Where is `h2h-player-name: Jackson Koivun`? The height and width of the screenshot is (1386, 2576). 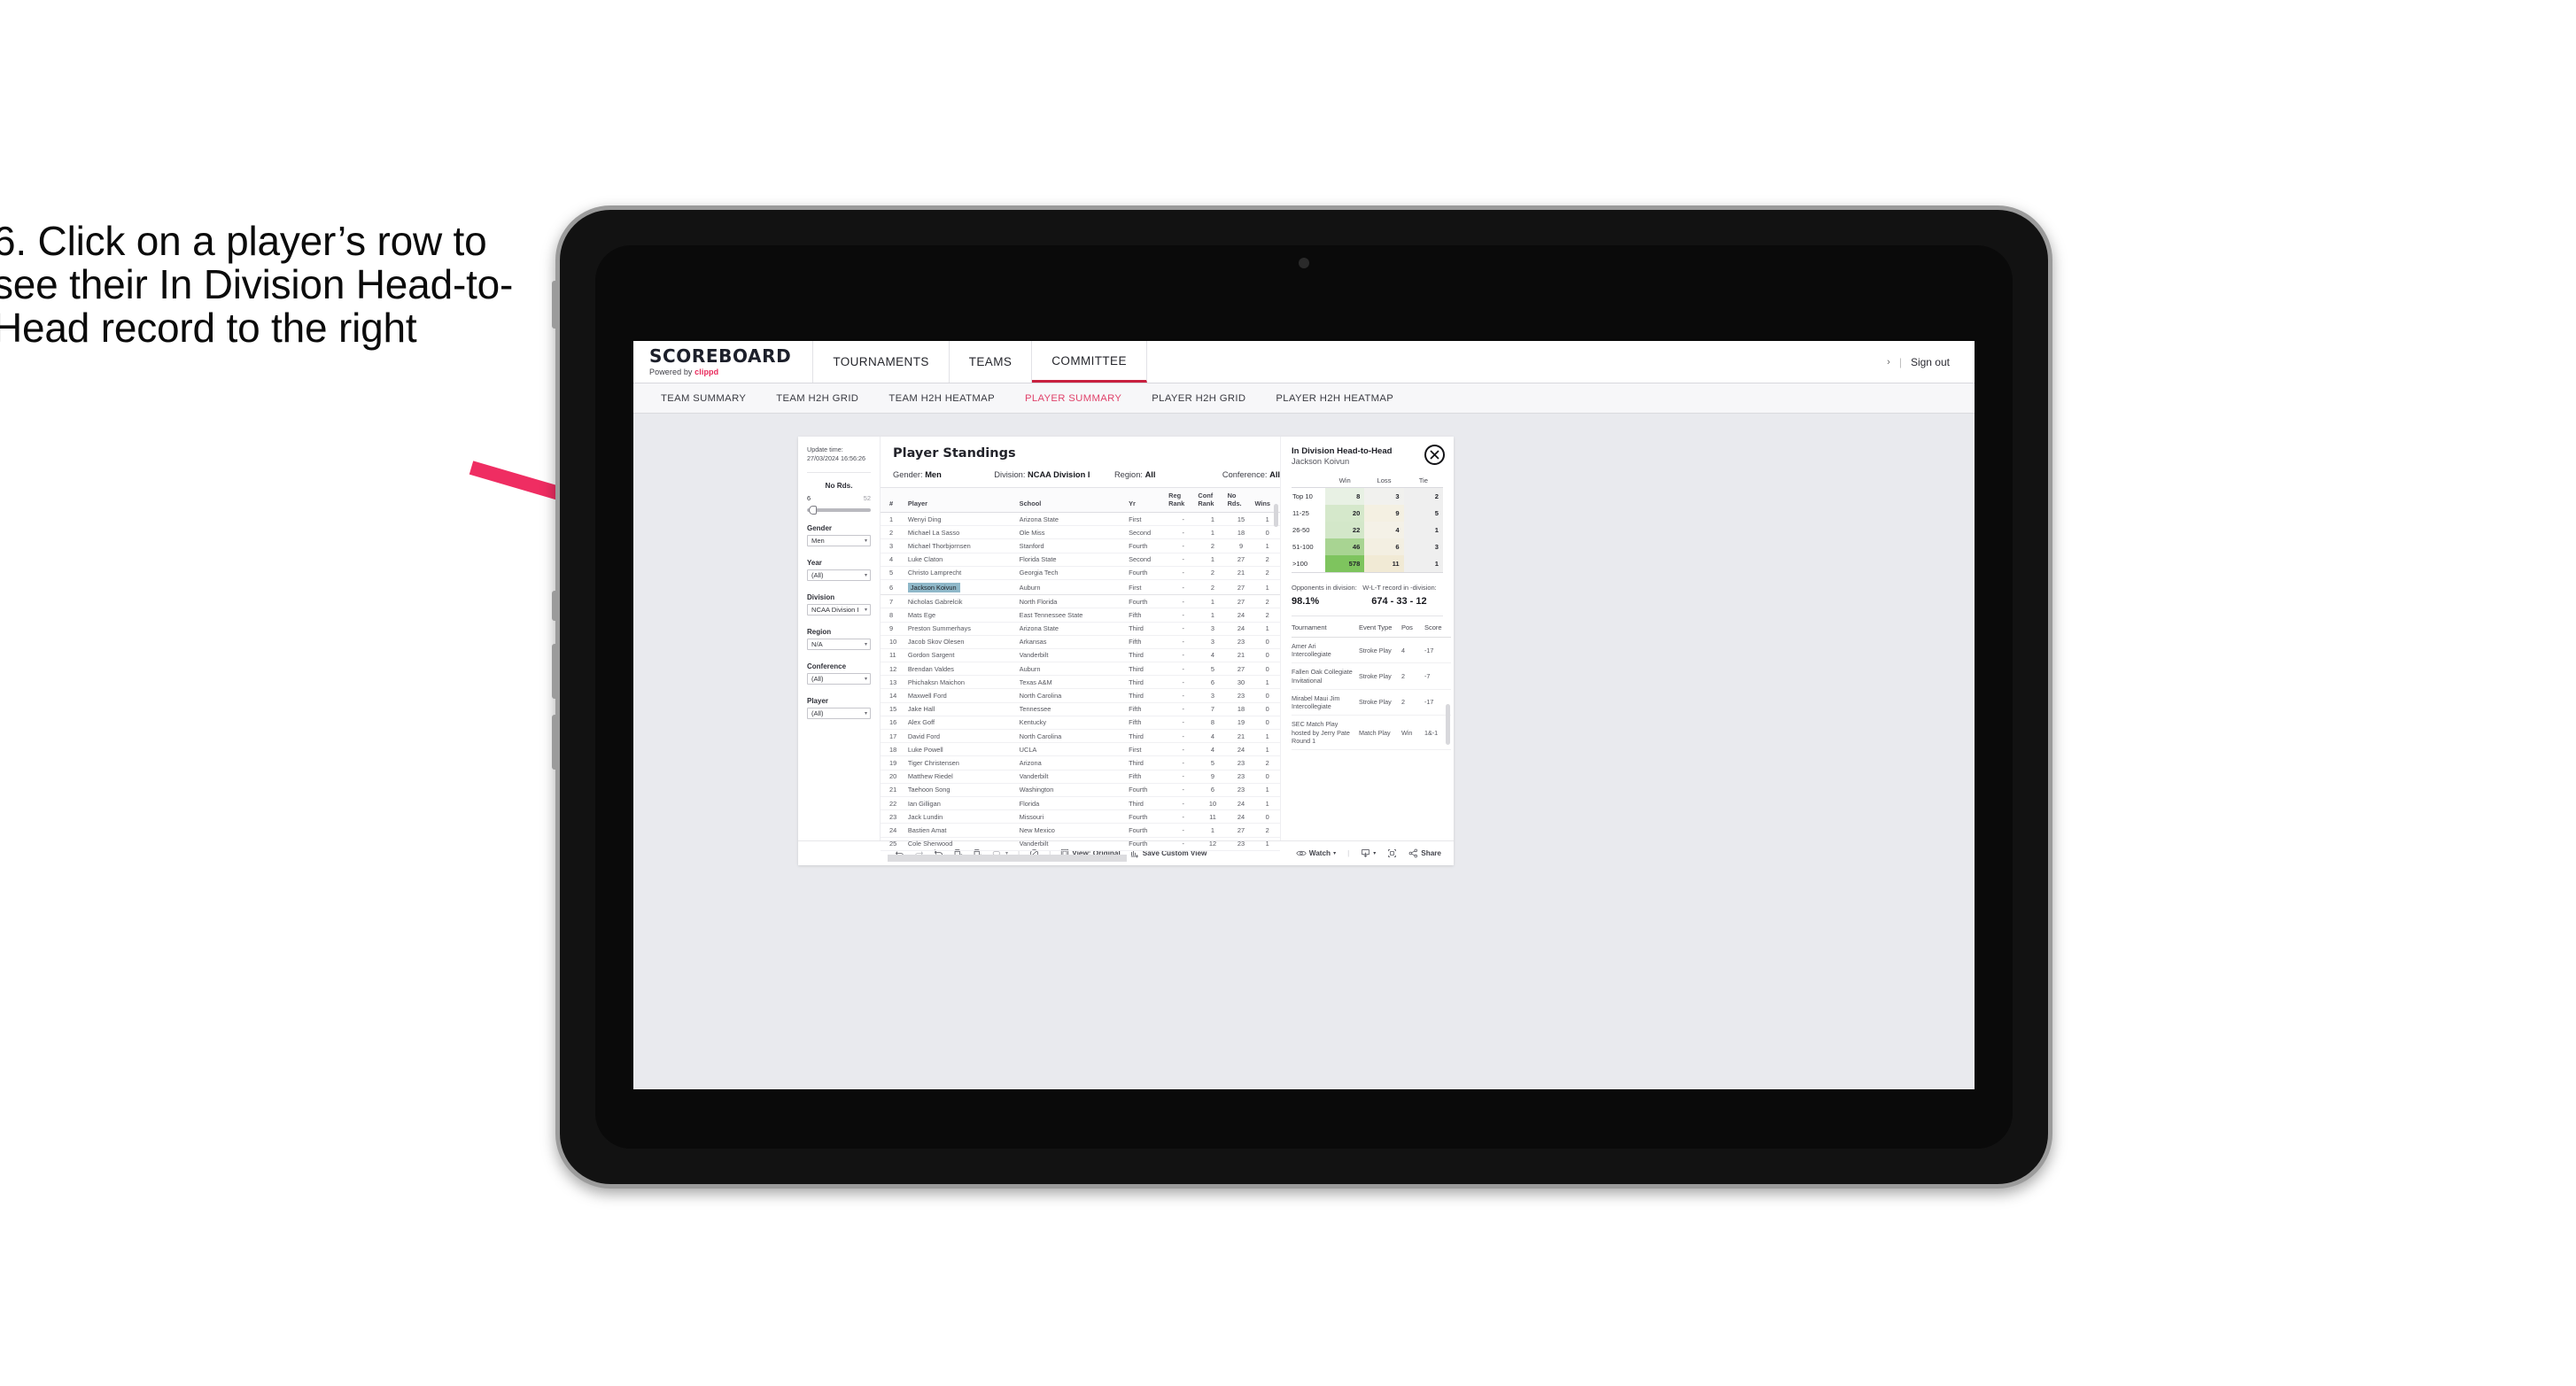 h2h-player-name: Jackson Koivun is located at coordinates (1321, 462).